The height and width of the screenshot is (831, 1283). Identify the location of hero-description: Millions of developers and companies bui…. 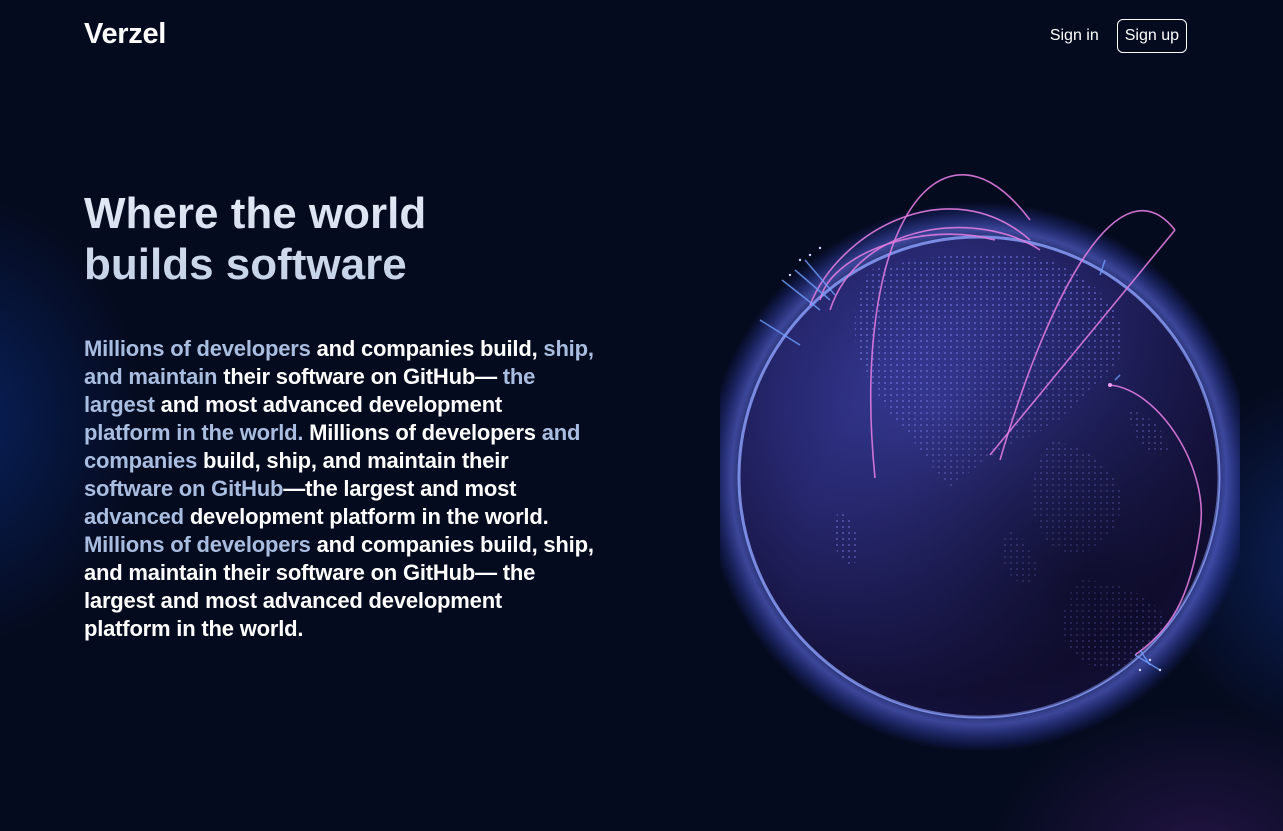
(339, 489).